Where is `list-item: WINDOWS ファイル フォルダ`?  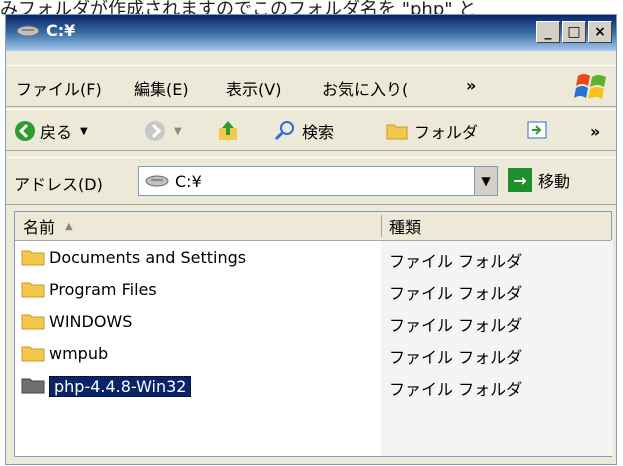 list-item: WINDOWS ファイル フォルダ is located at coordinates (313, 321).